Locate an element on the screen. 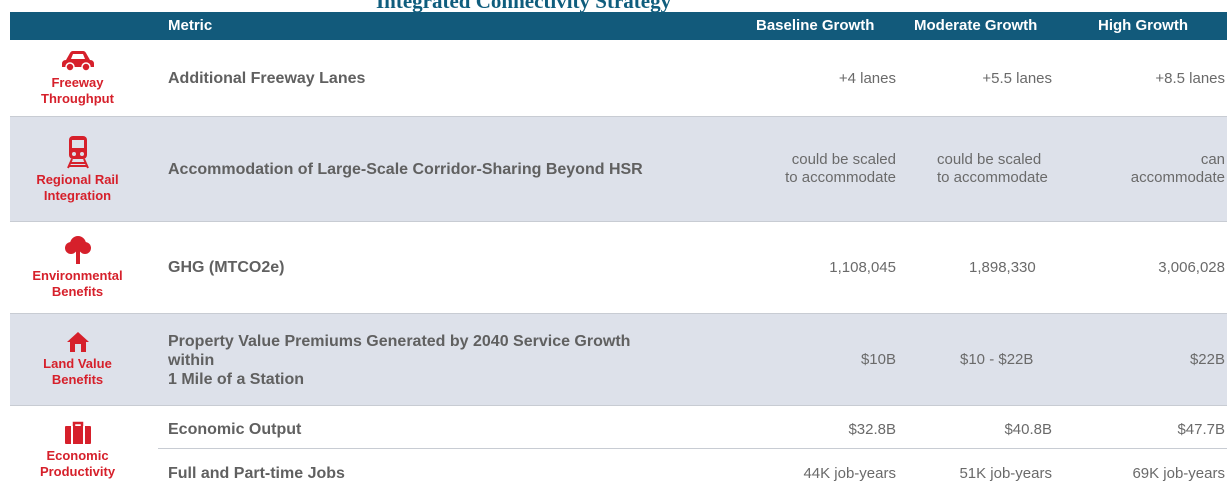 The image size is (1227, 489). category-economic: Economic Productivity is located at coordinates (77, 450).